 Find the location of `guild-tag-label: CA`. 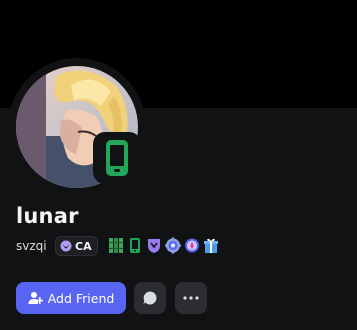

guild-tag-label: CA is located at coordinates (83, 246).